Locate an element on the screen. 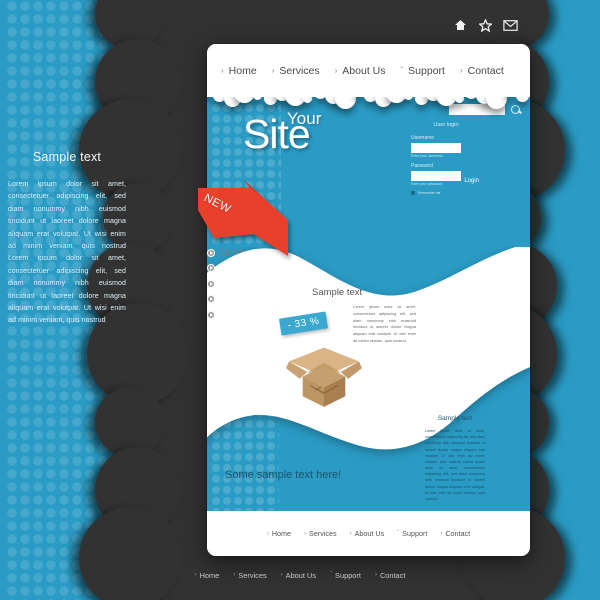 Image resolution: width=600 pixels, height=600 pixels. footer-nav-item-about-us: › About Us is located at coordinates (367, 533).